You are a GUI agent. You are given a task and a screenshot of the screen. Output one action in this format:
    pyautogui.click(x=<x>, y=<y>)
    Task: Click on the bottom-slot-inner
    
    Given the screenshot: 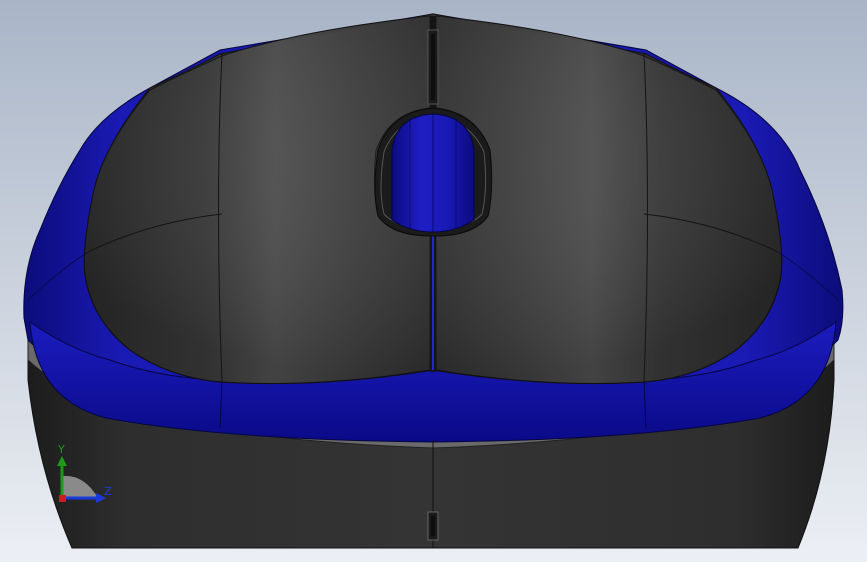 What is the action you would take?
    pyautogui.click(x=433, y=526)
    